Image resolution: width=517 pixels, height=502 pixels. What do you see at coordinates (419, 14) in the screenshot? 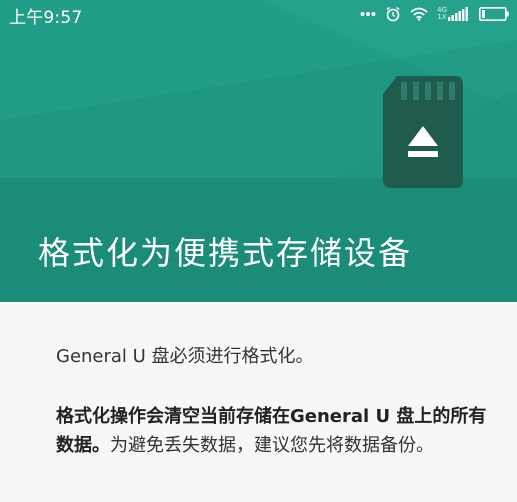
I see `wifi-icon` at bounding box center [419, 14].